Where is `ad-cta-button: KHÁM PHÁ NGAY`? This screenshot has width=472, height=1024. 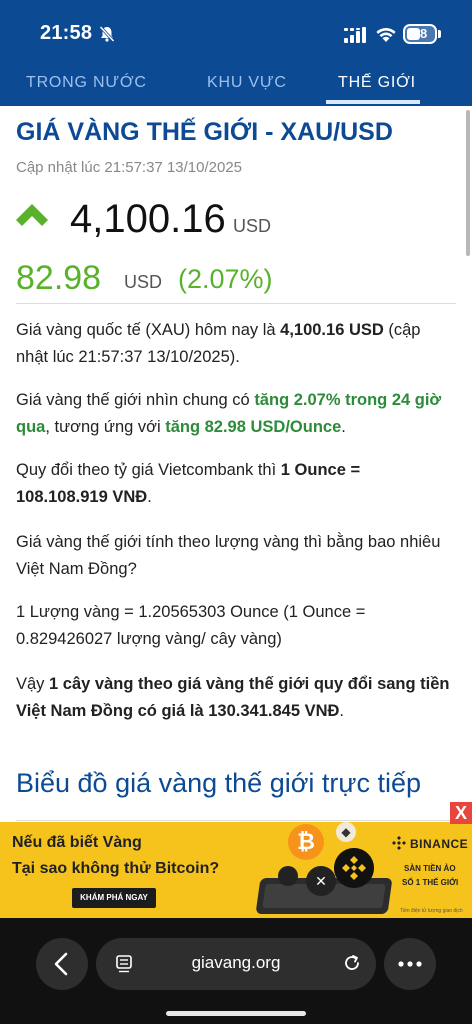 ad-cta-button: KHÁM PHÁ NGAY is located at coordinates (114, 898).